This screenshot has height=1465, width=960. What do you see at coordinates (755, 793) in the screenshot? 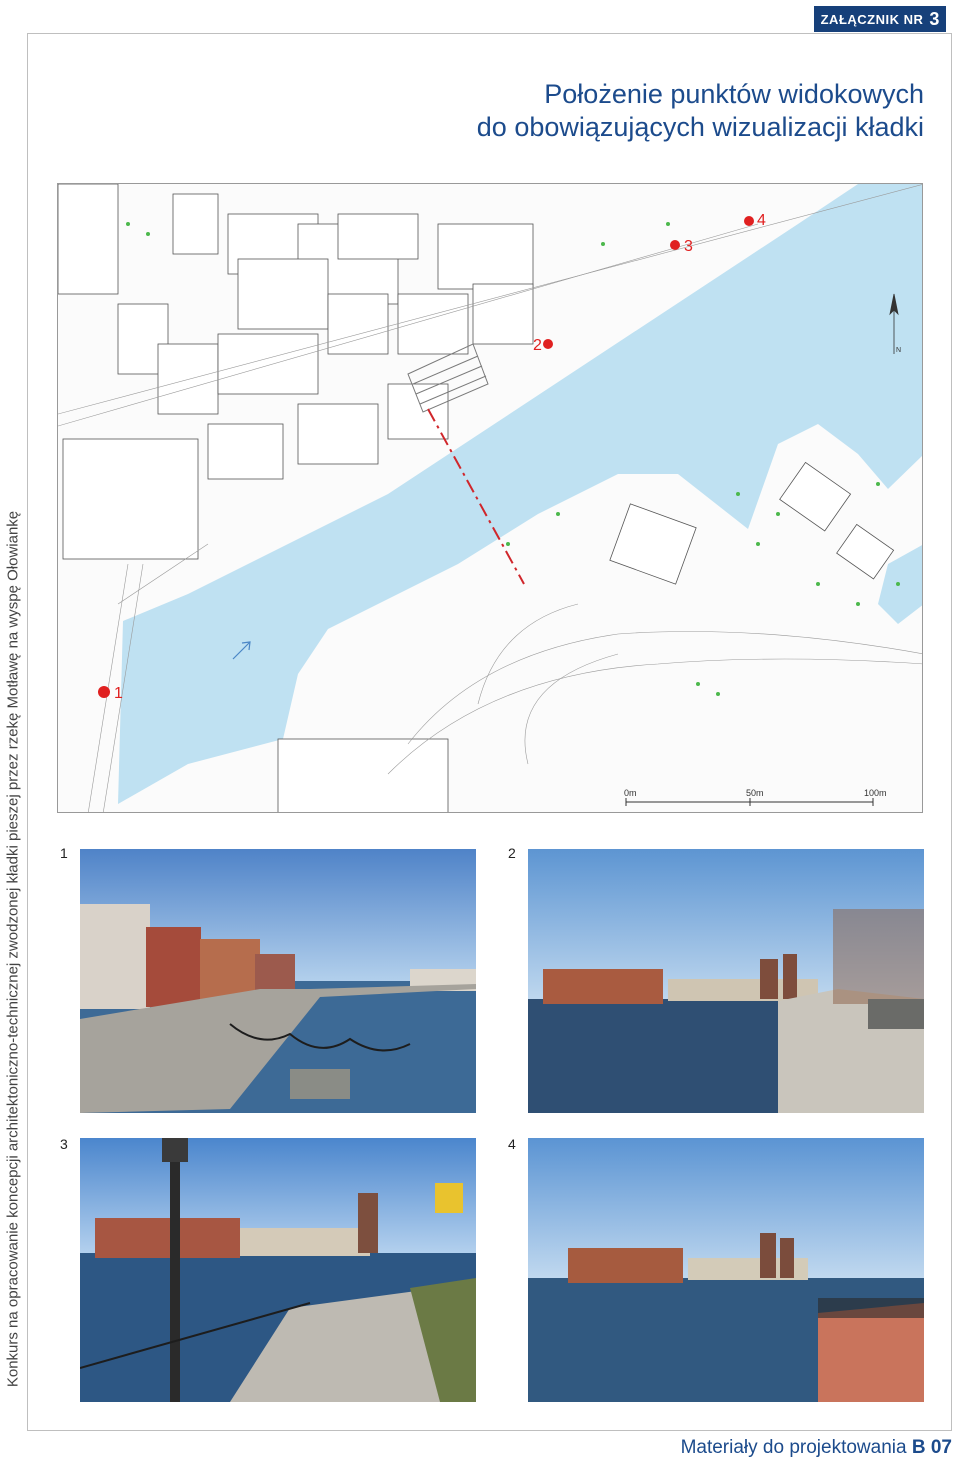
I see `scale-mid: 50m` at bounding box center [755, 793].